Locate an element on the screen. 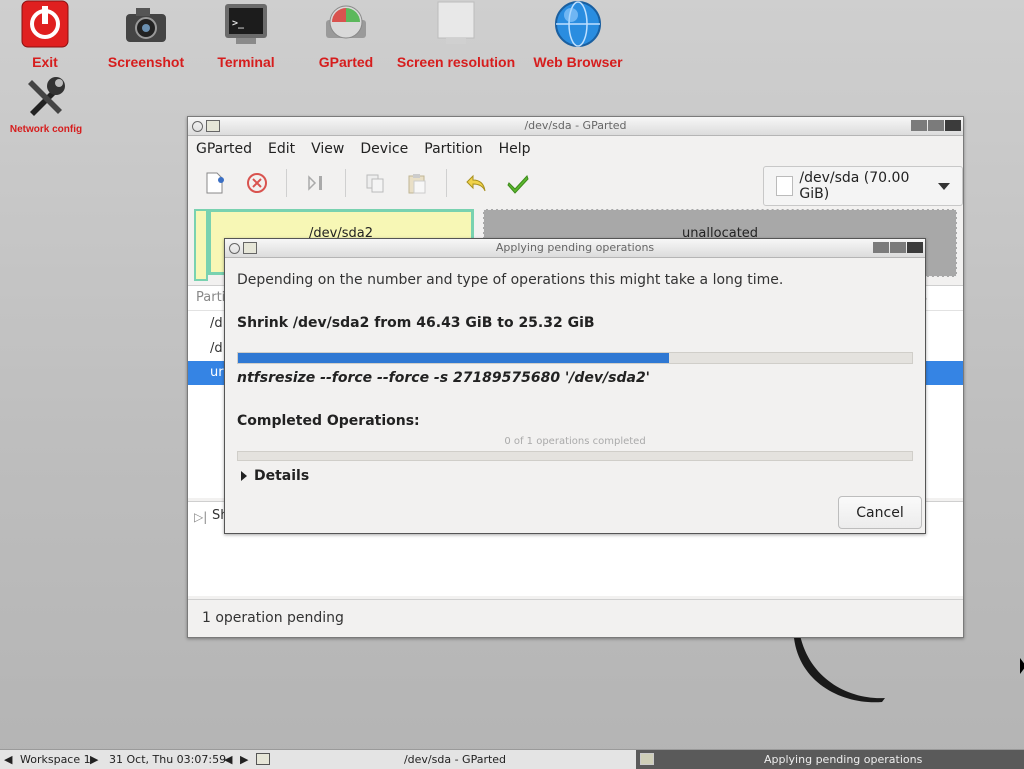  completed-label: Completed Operations: is located at coordinates (328, 421).